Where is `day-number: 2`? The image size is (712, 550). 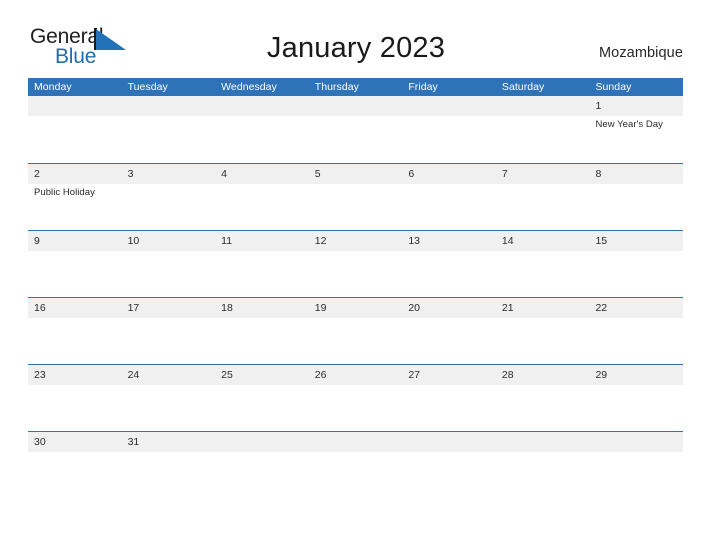 day-number: 2 is located at coordinates (37, 174).